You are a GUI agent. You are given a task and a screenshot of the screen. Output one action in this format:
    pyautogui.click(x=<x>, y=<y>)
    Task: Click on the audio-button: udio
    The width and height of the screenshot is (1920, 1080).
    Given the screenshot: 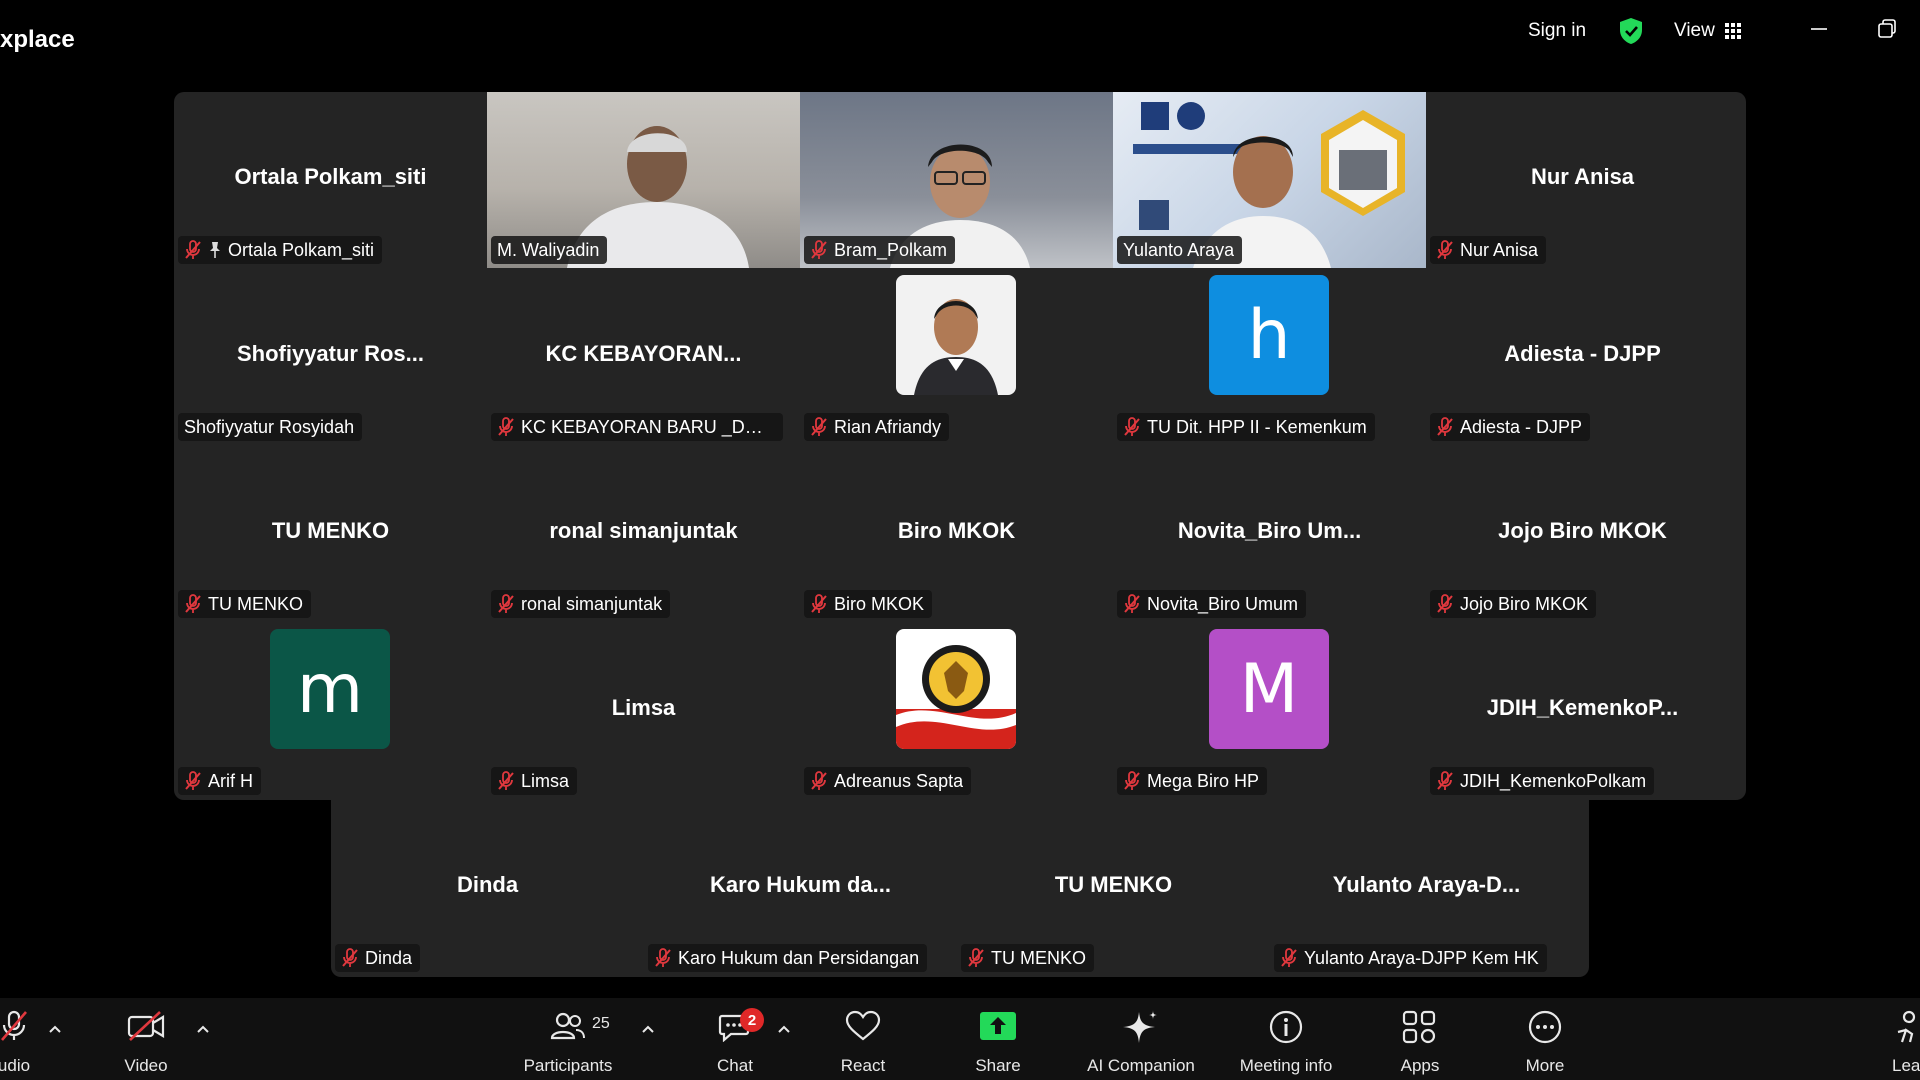 What is the action you would take?
    pyautogui.click(x=18, y=1043)
    